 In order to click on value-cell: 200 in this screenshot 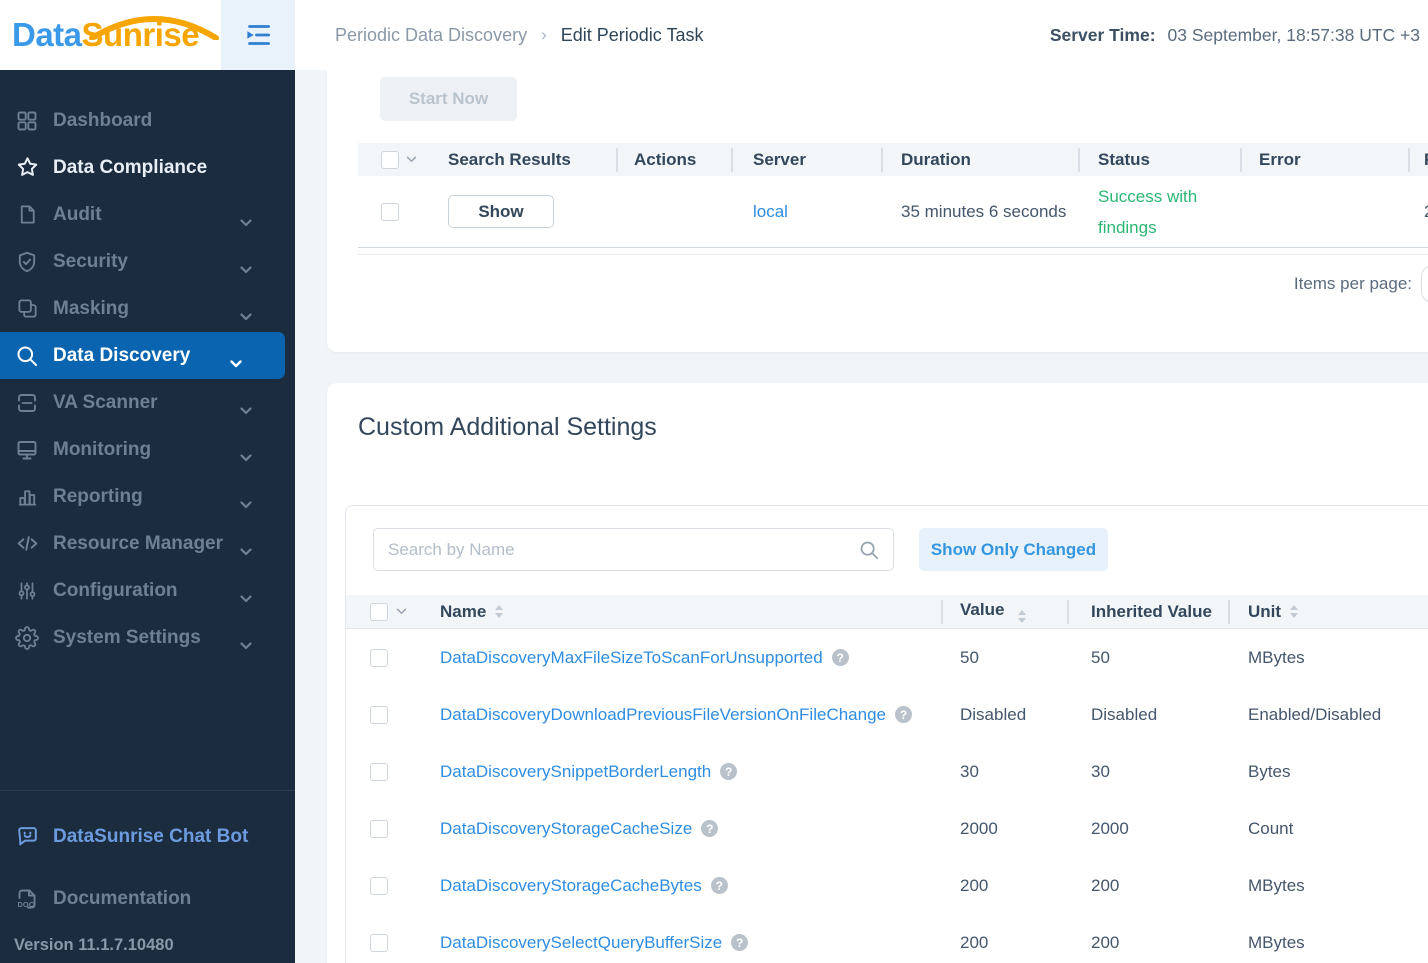, I will do `click(974, 885)`.